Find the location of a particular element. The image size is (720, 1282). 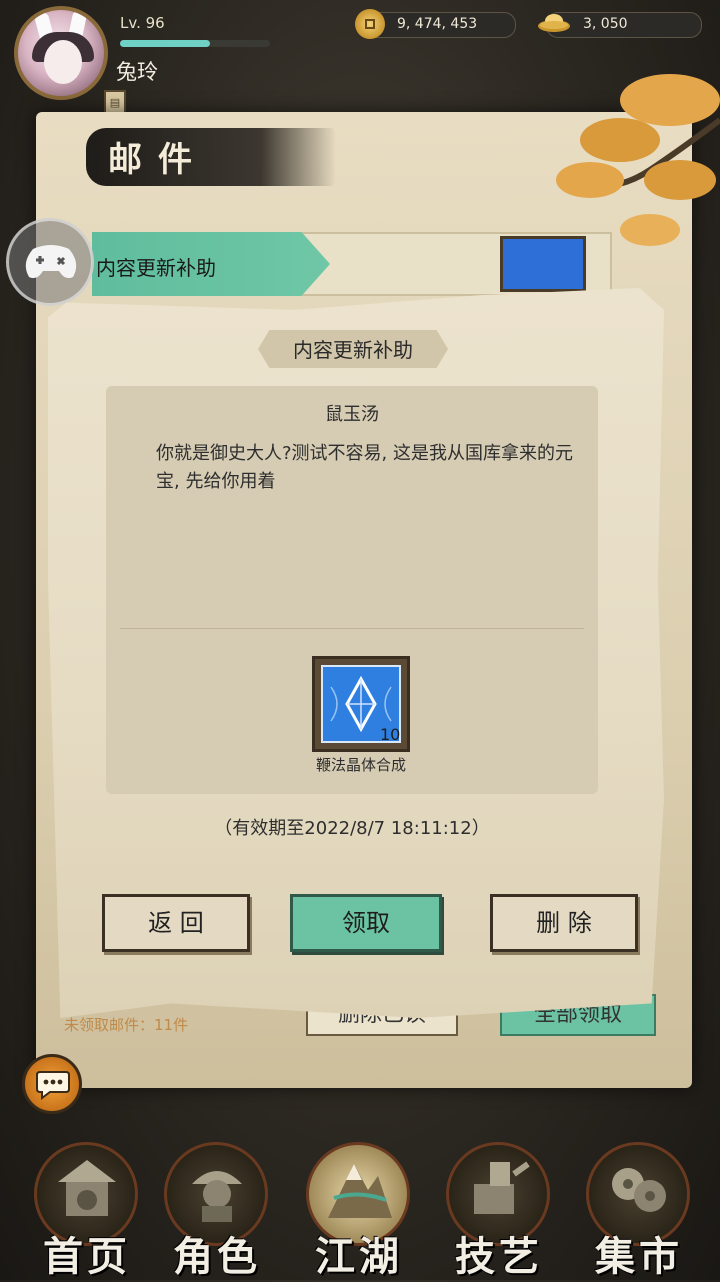

coin-counter: 9, 474, 453 is located at coordinates (435, 24).